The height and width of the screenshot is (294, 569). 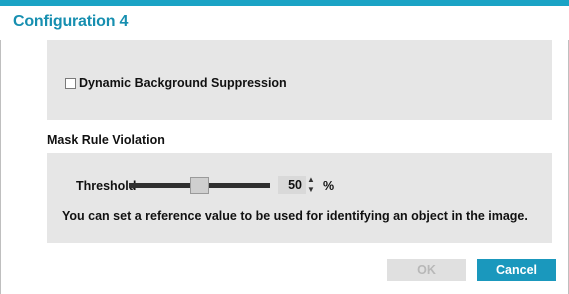 I want to click on spin-down-icon: ▼, so click(x=311, y=189).